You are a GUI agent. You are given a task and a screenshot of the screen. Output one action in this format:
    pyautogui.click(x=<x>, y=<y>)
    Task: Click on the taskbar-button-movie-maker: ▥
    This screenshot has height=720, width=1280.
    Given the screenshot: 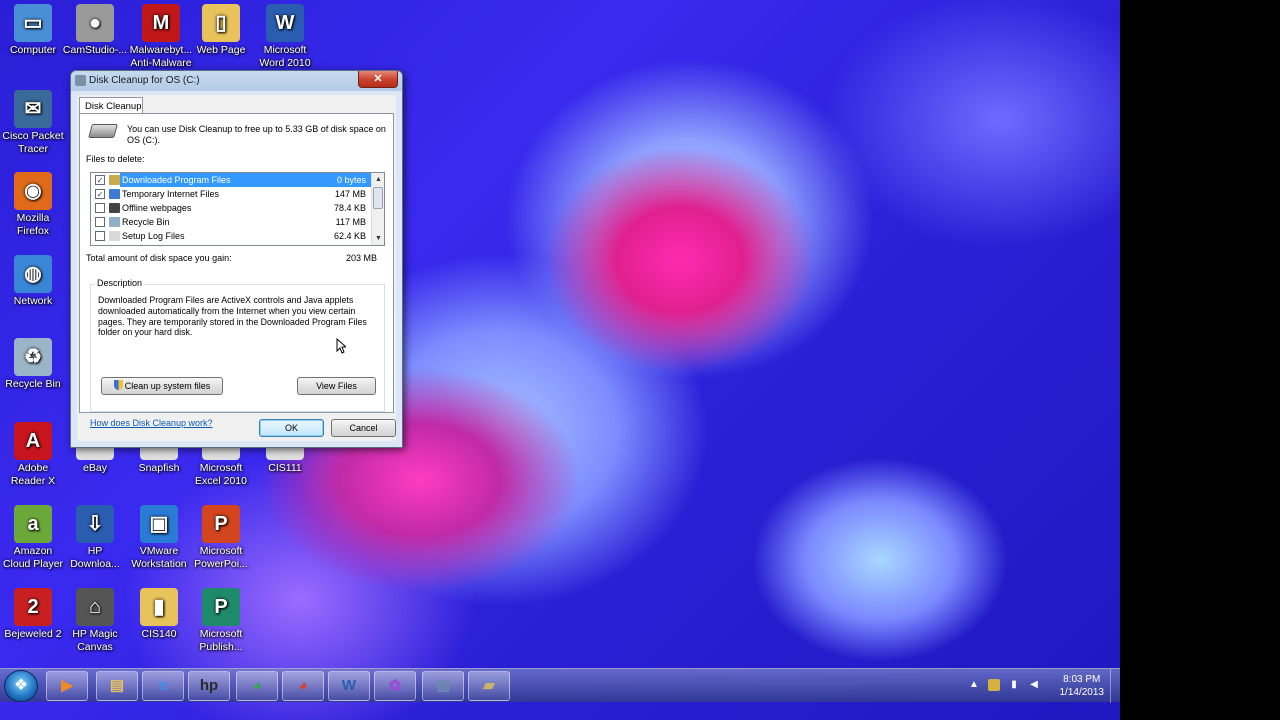 What is the action you would take?
    pyautogui.click(x=443, y=686)
    